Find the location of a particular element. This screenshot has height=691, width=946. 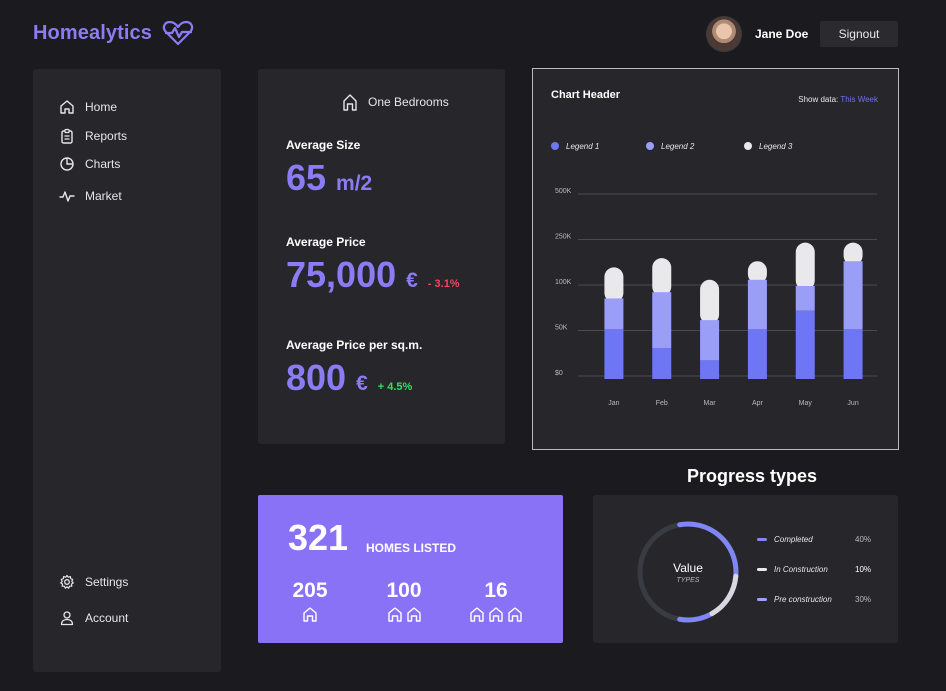

sidebar-item-label: Settings is located at coordinates (107, 582).